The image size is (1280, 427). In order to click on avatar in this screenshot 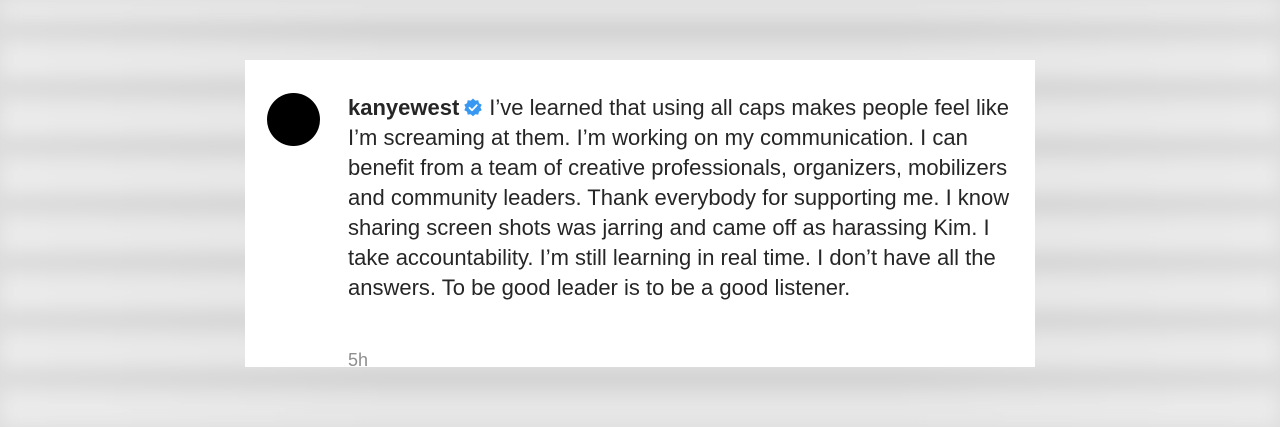, I will do `click(293, 119)`.